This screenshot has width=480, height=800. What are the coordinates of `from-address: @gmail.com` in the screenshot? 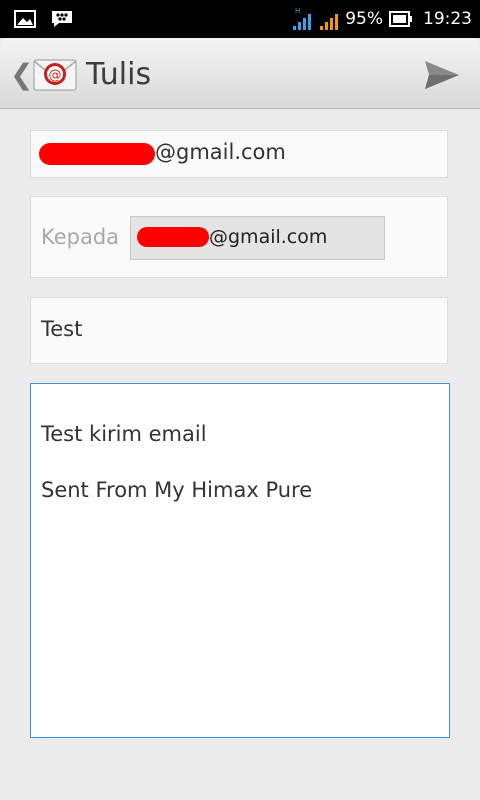 It's located at (220, 152).